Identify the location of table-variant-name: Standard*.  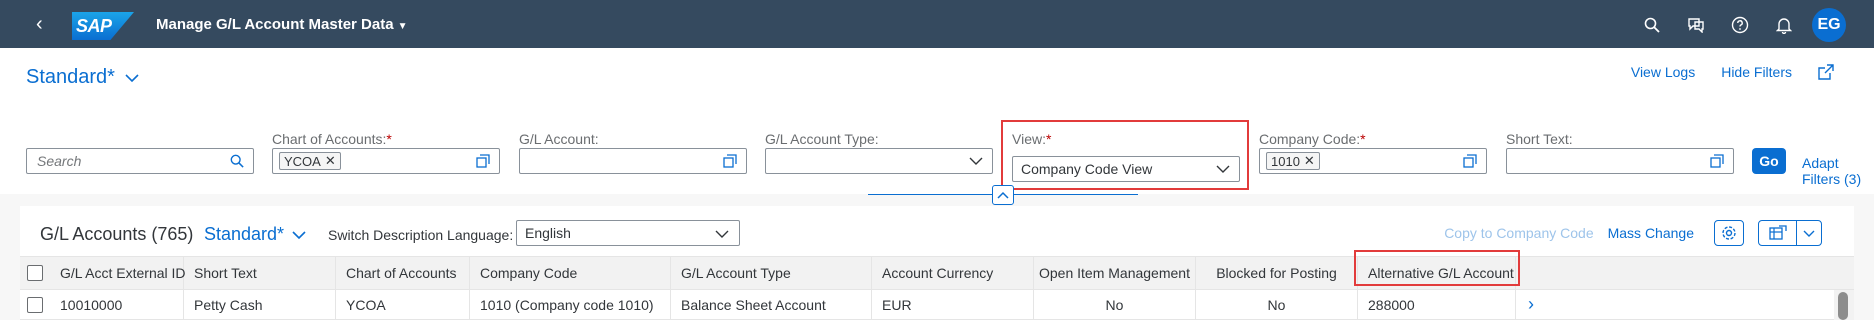
(244, 234).